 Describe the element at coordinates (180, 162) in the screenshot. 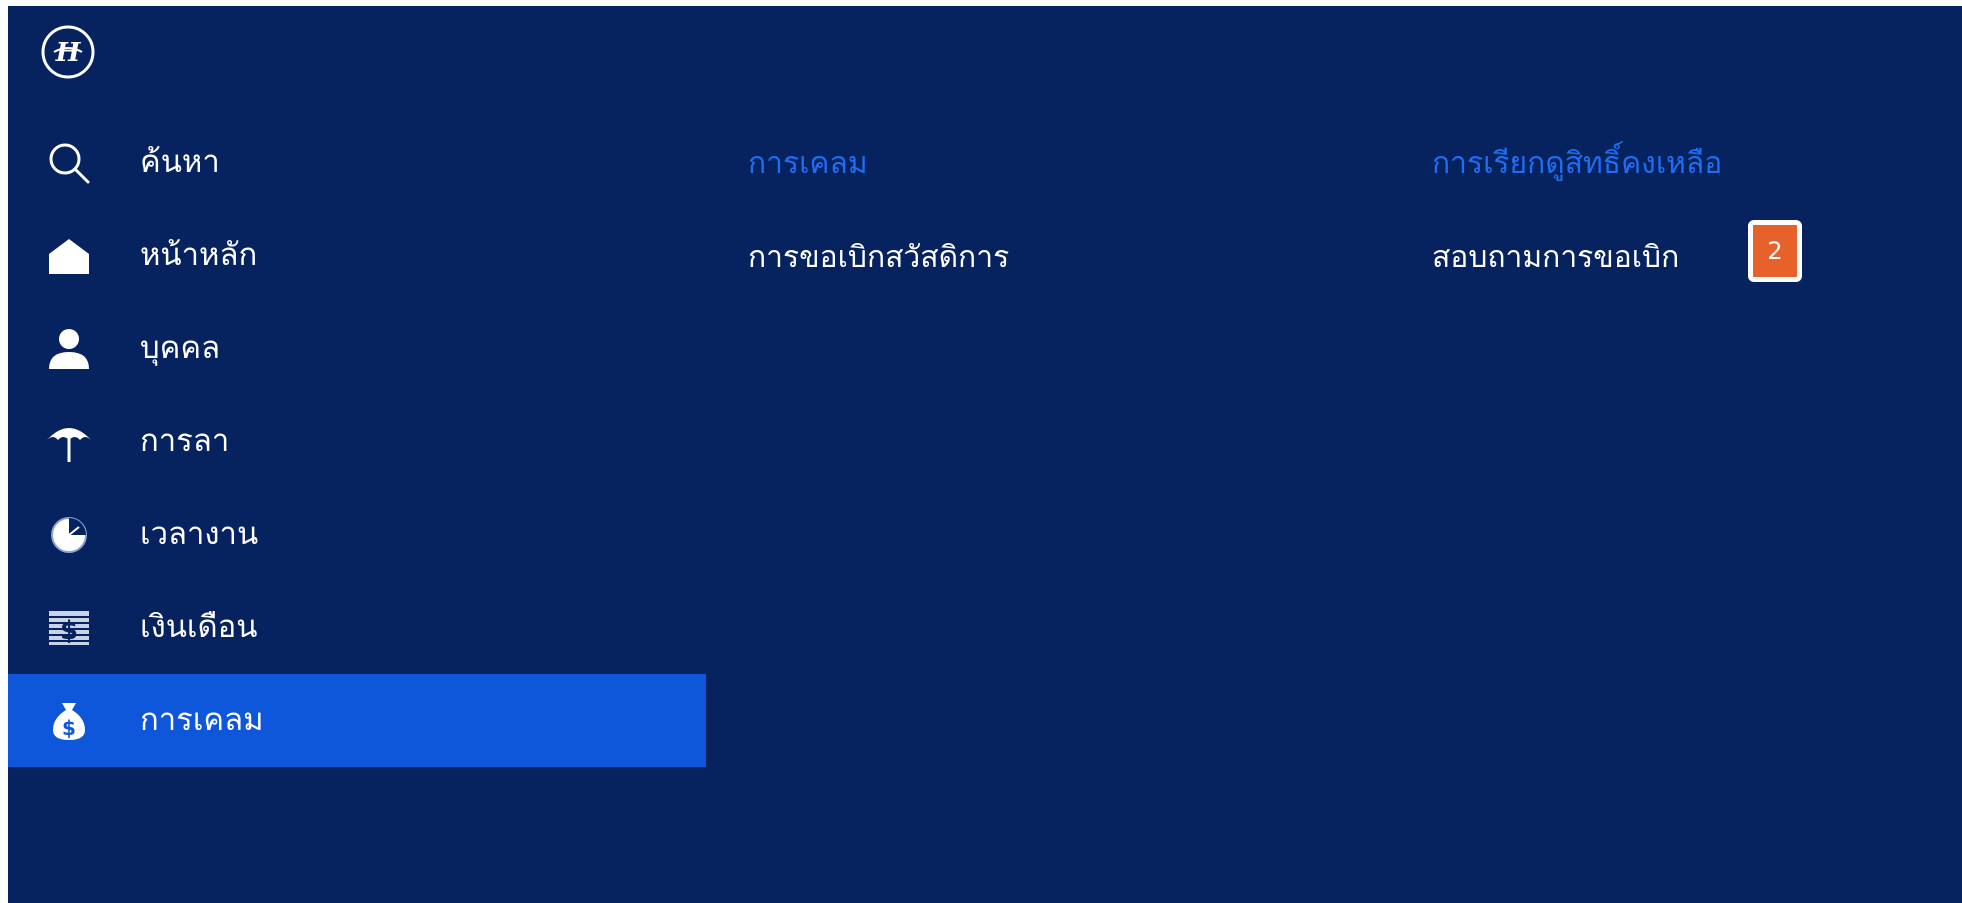

I see `sidebar-item-label: ค้นหา` at that location.